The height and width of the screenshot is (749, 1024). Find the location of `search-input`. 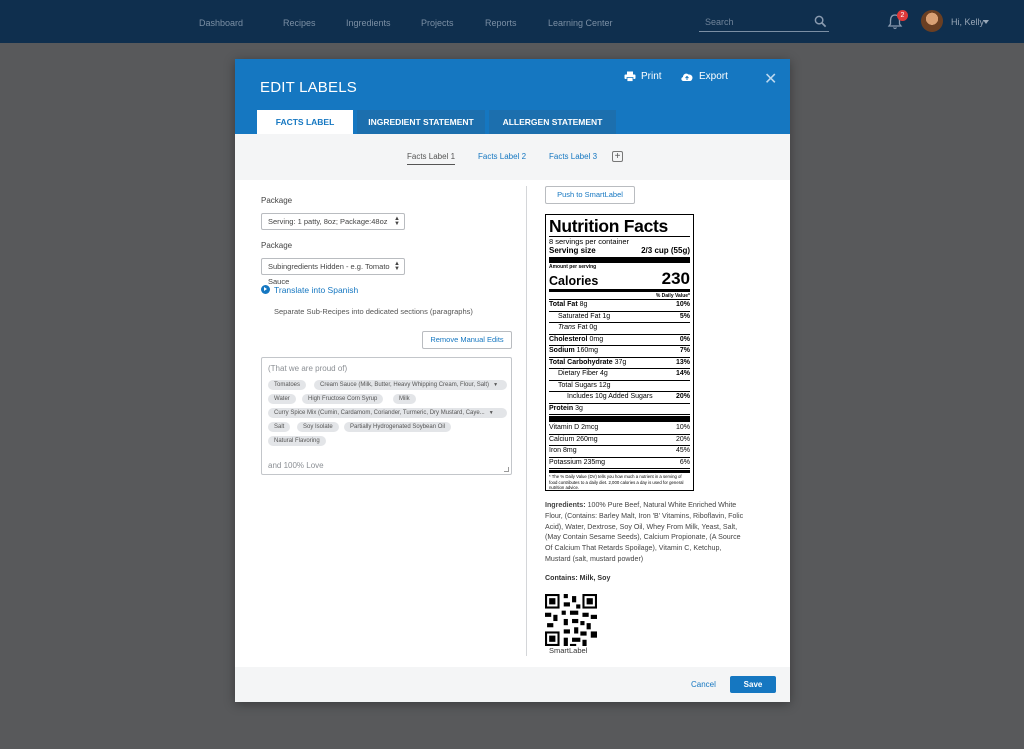

search-input is located at coordinates (755, 22).